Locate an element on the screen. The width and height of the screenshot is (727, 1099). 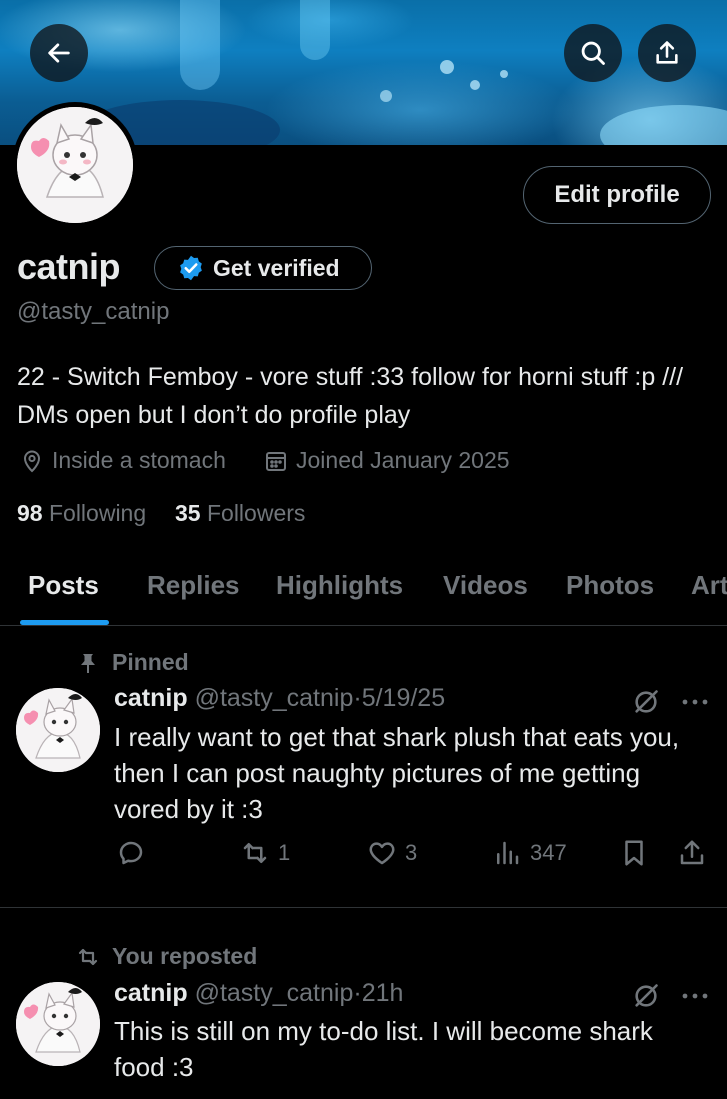
reposted-indicator: You reposted is located at coordinates (166, 956).